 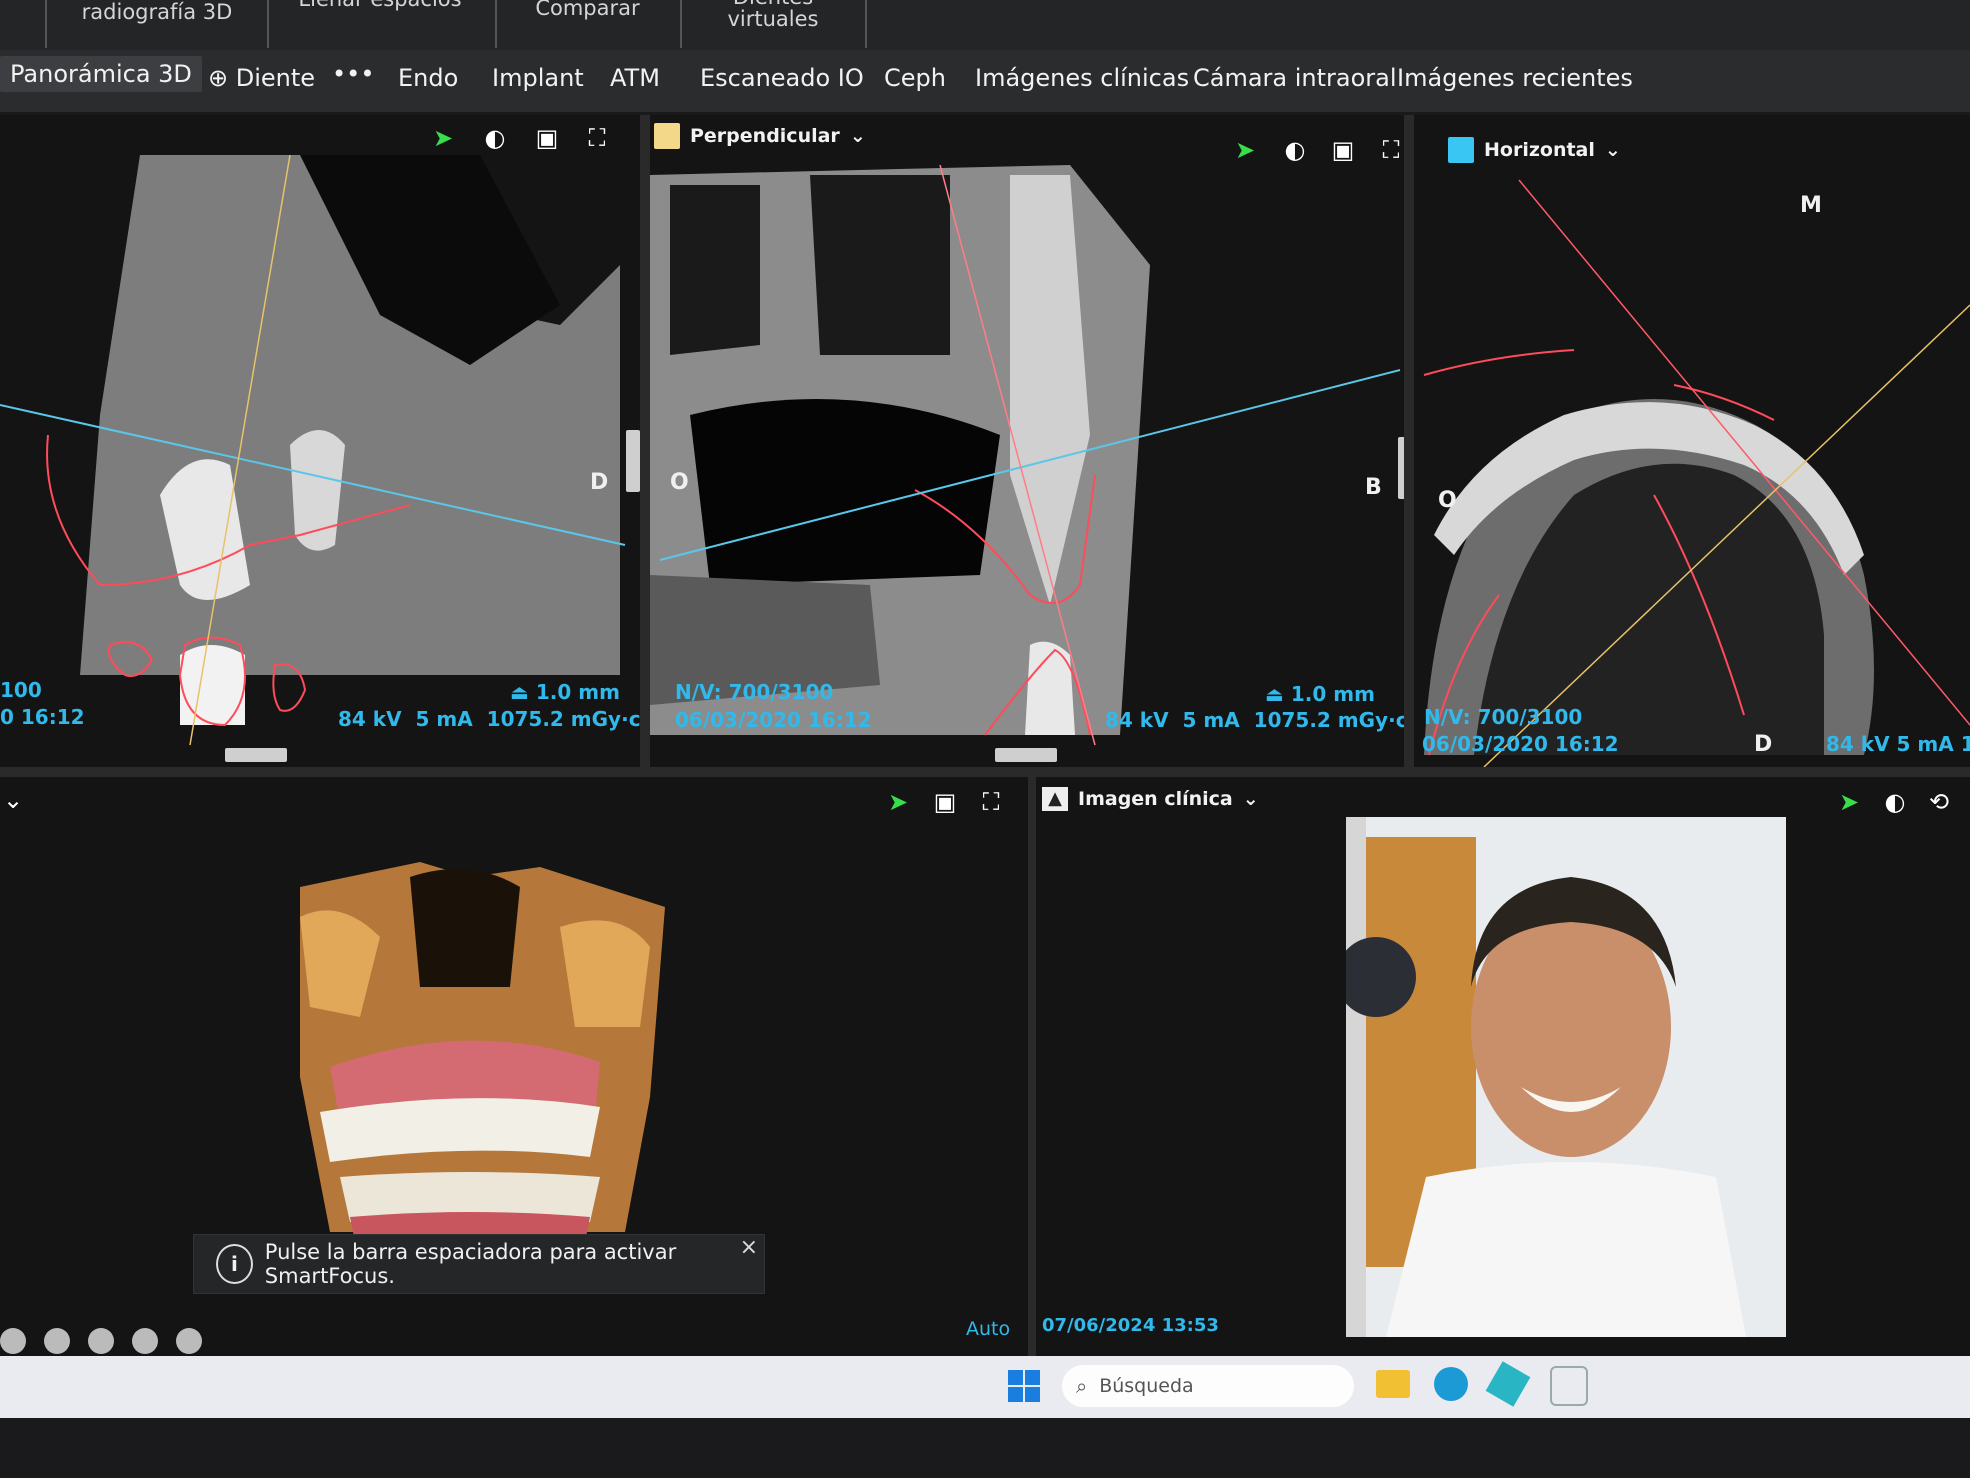 I want to click on file-explorer-icon, so click(x=1393, y=1384).